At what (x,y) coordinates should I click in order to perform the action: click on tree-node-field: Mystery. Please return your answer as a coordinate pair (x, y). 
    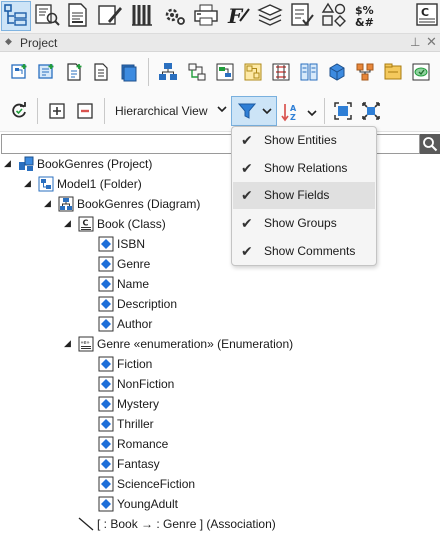
    Looking at the image, I should click on (220, 404).